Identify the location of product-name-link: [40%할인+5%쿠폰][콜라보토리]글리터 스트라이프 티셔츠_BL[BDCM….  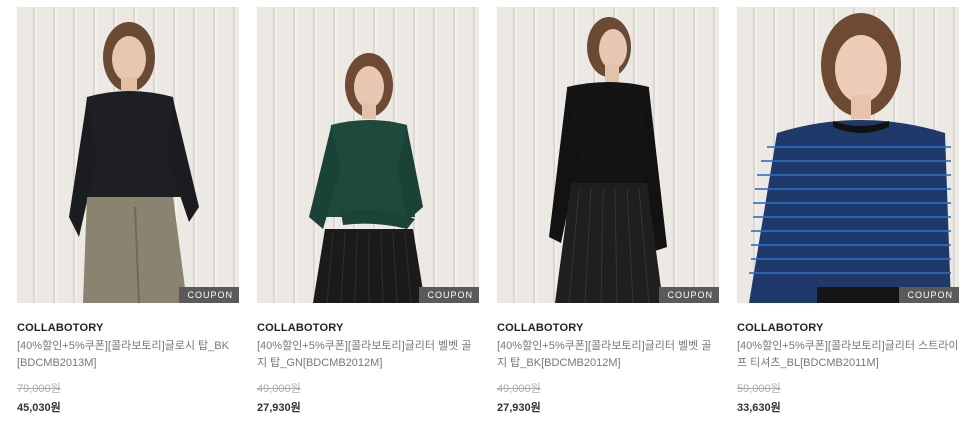
(848, 355).